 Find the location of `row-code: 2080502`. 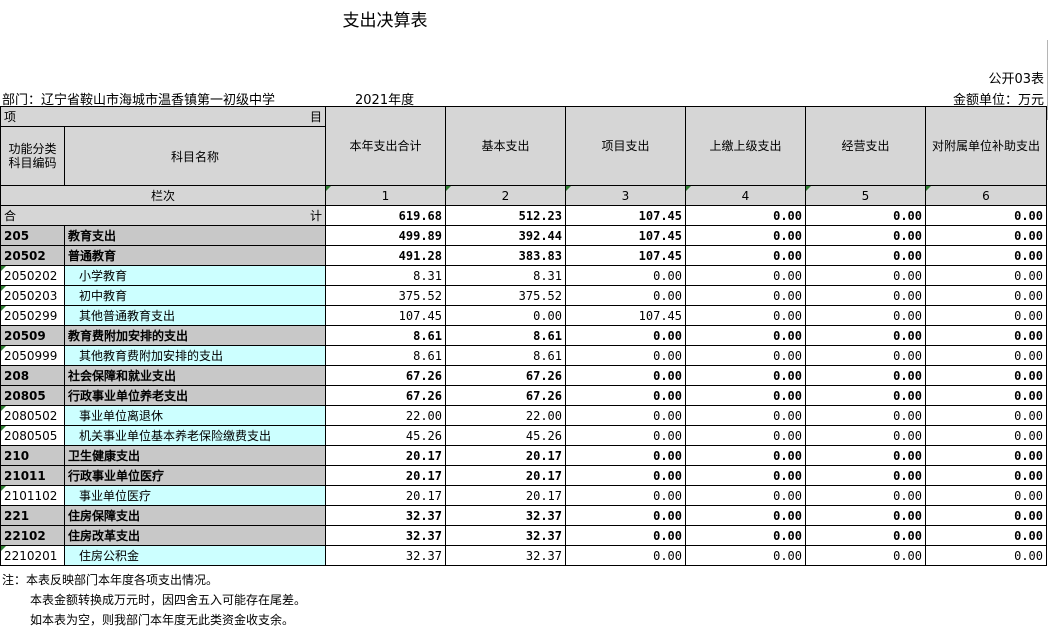

row-code: 2080502 is located at coordinates (32, 415).